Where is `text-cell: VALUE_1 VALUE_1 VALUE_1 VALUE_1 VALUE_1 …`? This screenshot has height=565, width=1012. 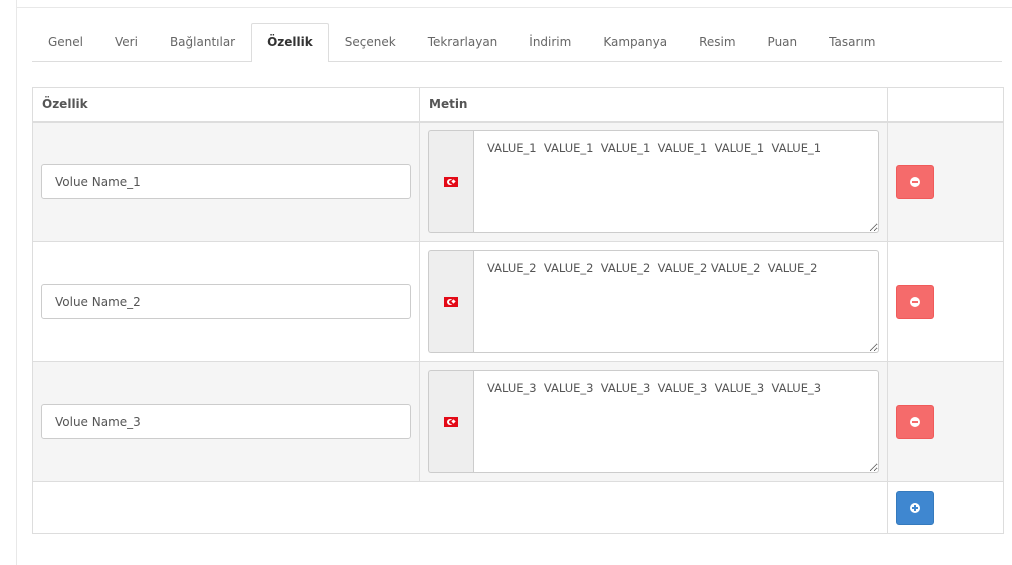
text-cell: VALUE_1 VALUE_1 VALUE_1 VALUE_1 VALUE_1 … is located at coordinates (653, 181).